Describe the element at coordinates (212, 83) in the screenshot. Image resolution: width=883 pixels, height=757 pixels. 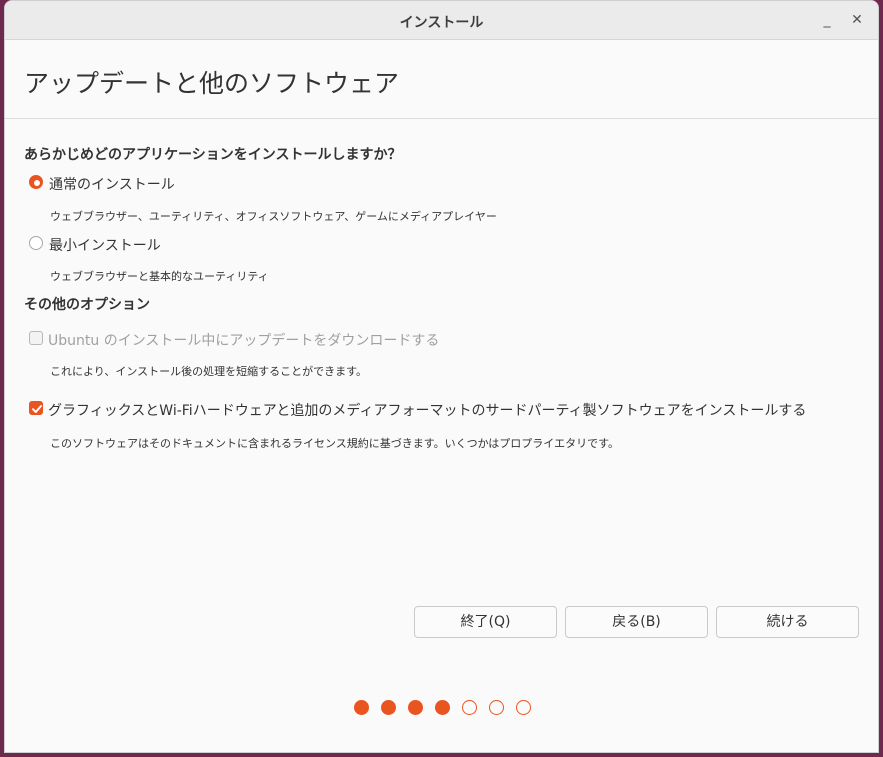
I see `page-title: アップデートと他のソフトウェア` at that location.